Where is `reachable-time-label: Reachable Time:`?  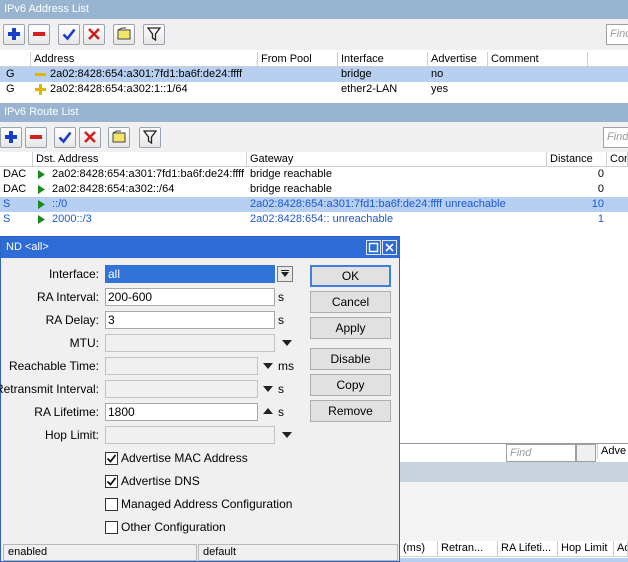 reachable-time-label: Reachable Time: is located at coordinates (53, 366).